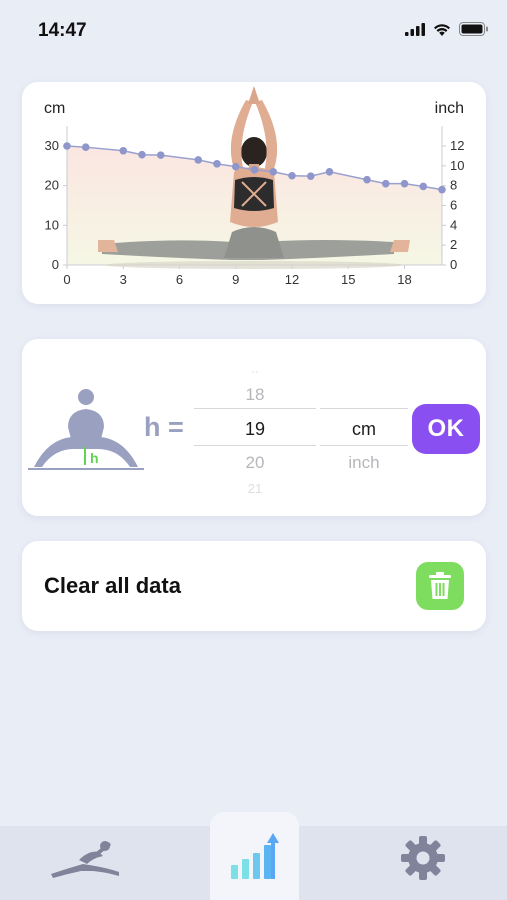  I want to click on clear-data-button, so click(440, 586).